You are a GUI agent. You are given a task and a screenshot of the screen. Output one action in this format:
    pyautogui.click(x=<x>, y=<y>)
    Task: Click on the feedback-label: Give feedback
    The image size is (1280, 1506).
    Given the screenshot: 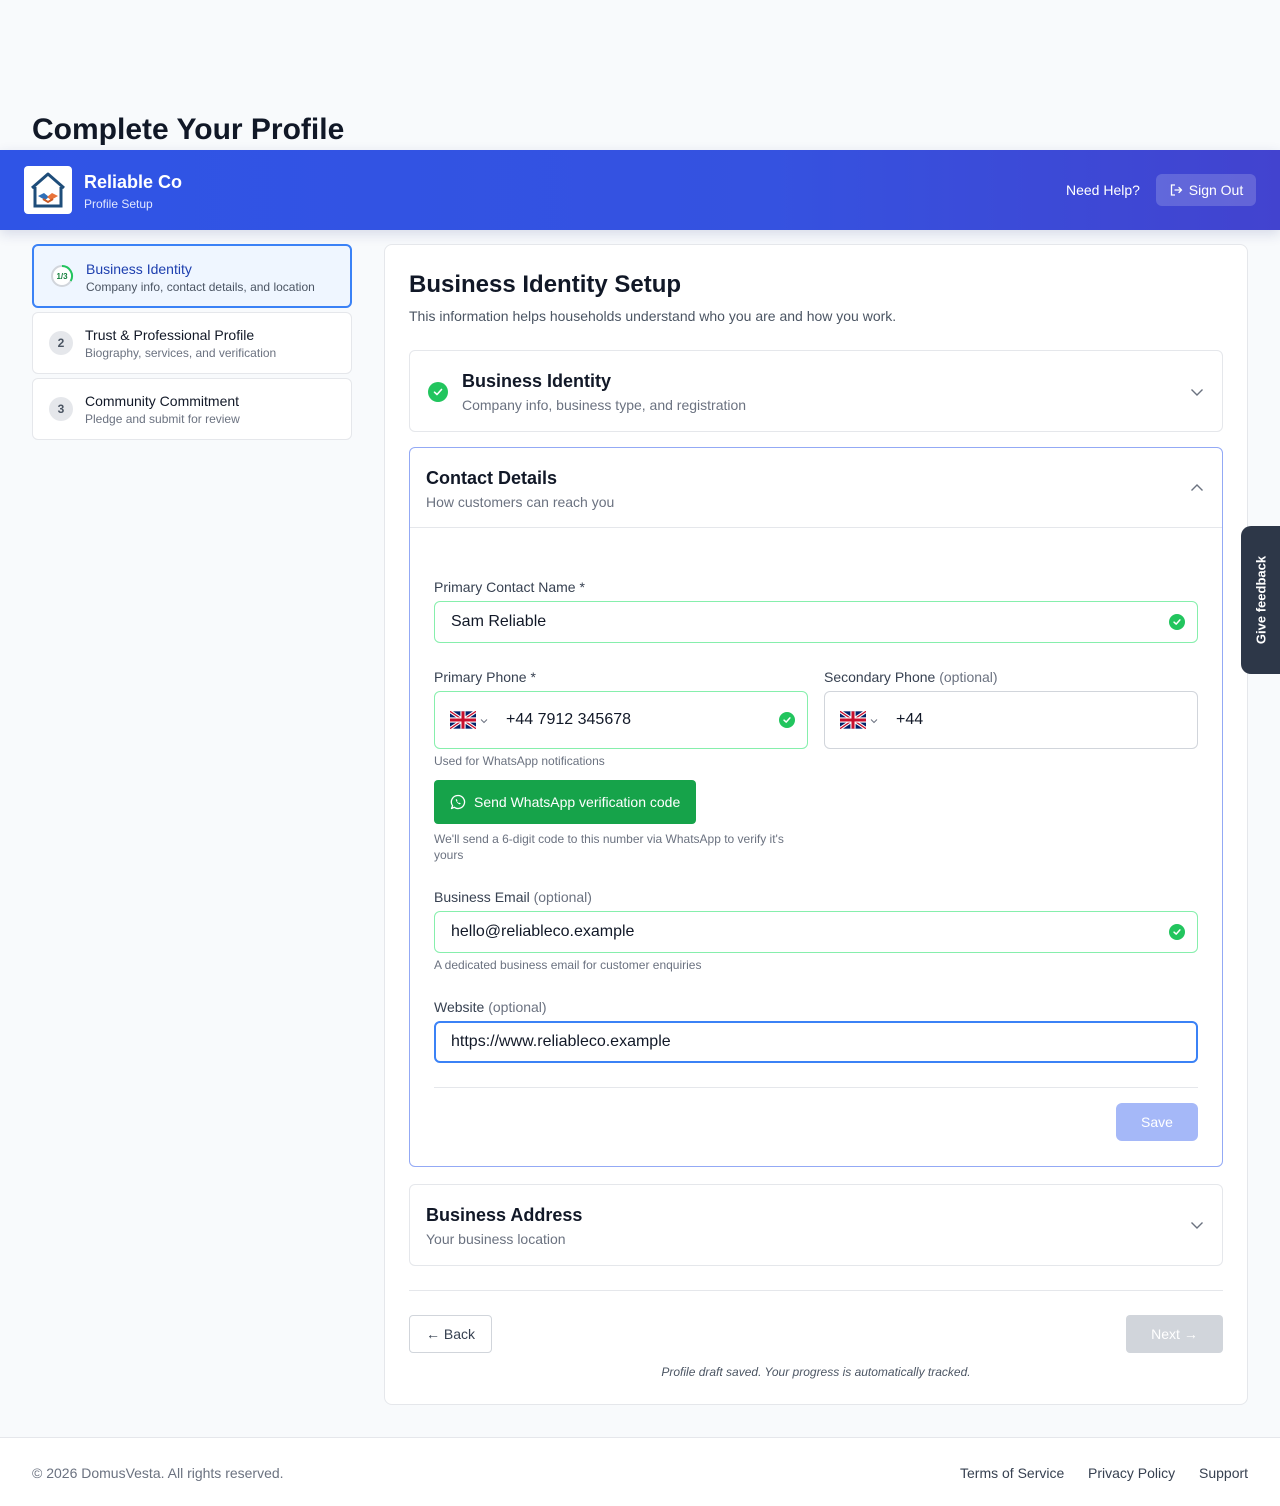 What is the action you would take?
    pyautogui.click(x=1260, y=600)
    